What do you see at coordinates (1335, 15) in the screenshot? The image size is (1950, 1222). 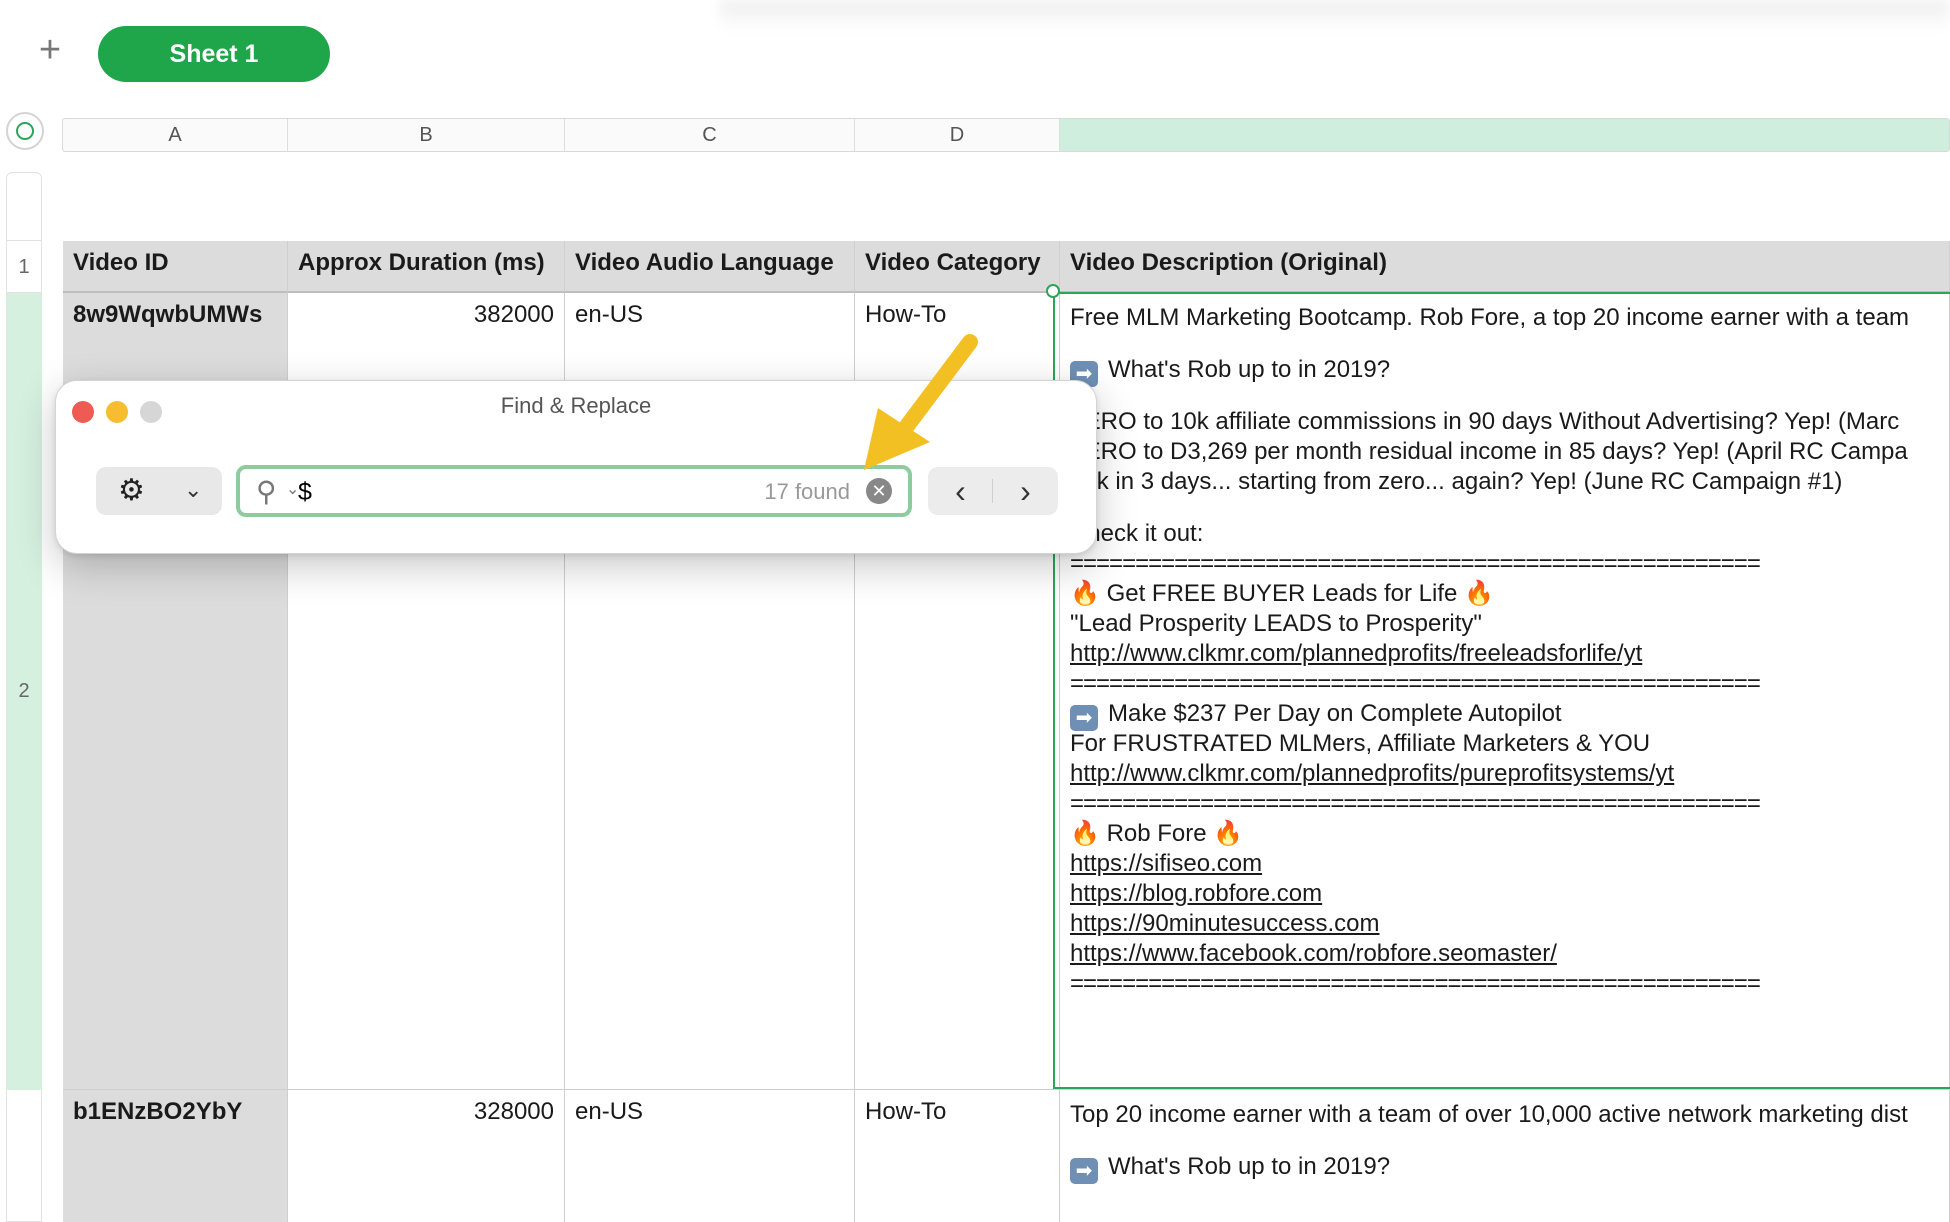 I see `toolbar-shadow` at bounding box center [1335, 15].